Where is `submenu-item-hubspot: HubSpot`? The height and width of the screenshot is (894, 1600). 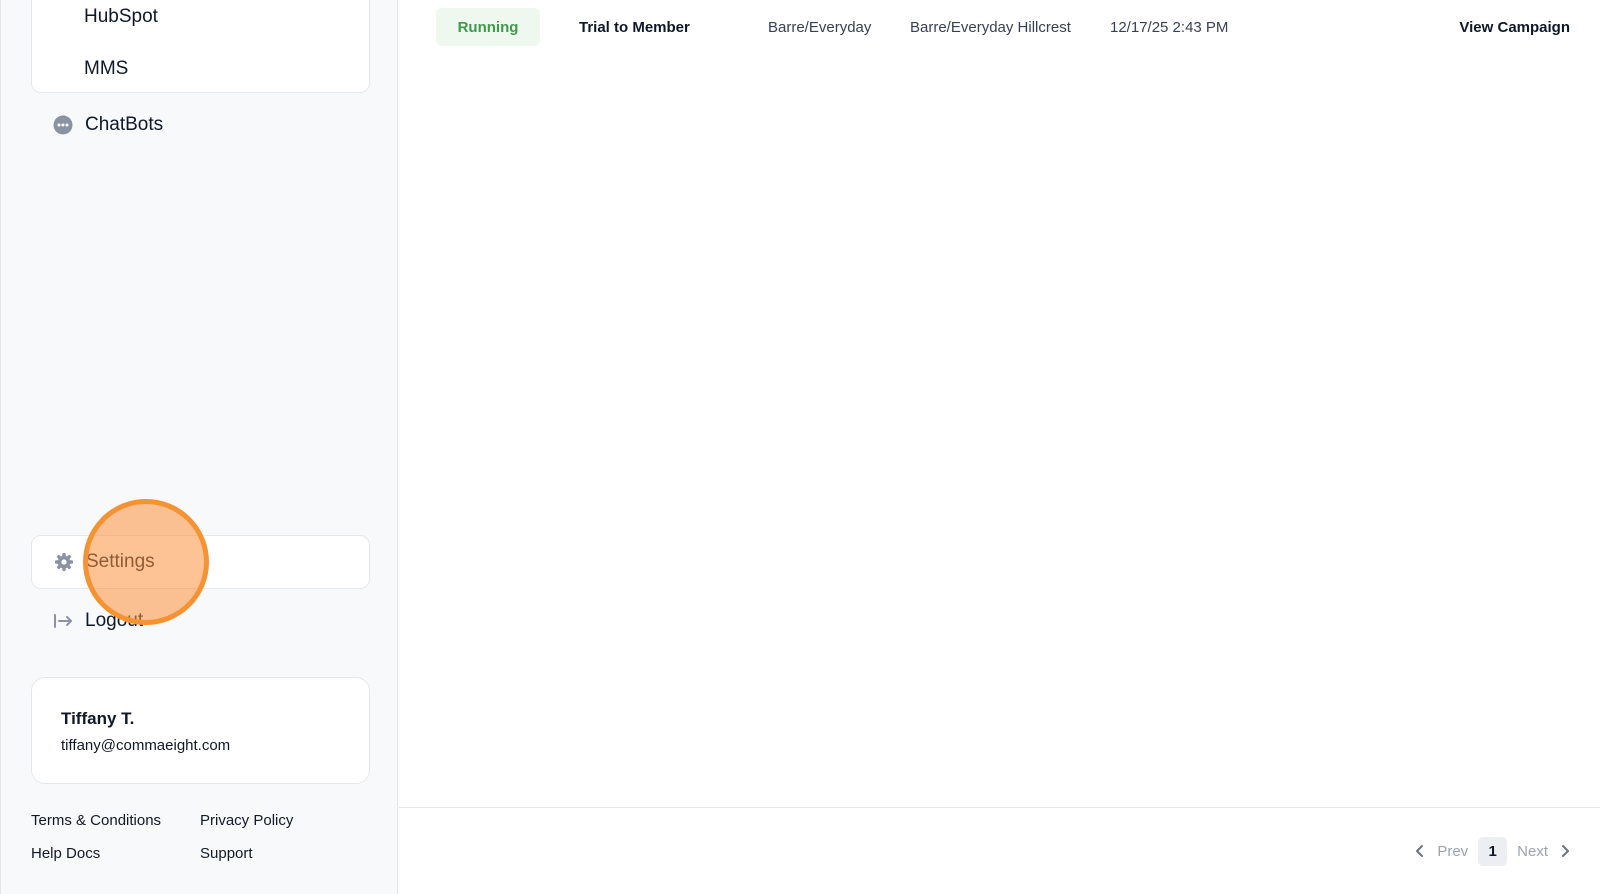 submenu-item-hubspot: HubSpot is located at coordinates (121, 17).